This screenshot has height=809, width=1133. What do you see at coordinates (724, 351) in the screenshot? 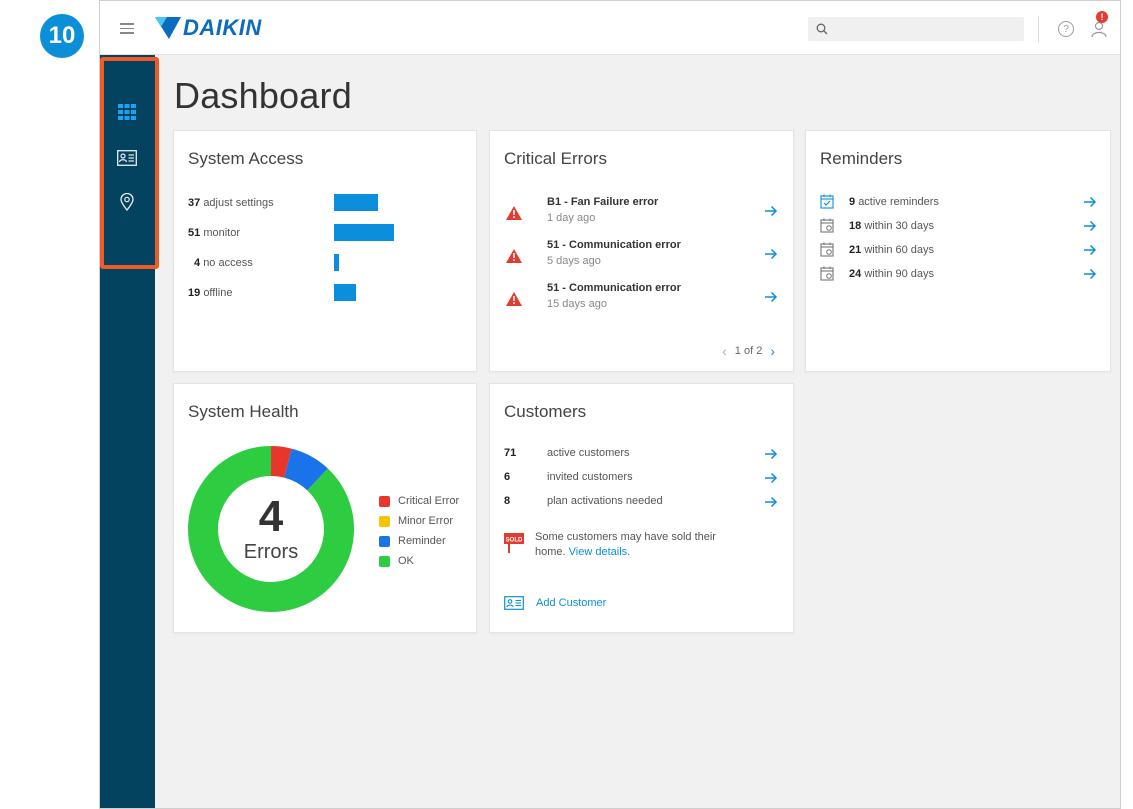
I see `pager-prev-button: ‹` at bounding box center [724, 351].